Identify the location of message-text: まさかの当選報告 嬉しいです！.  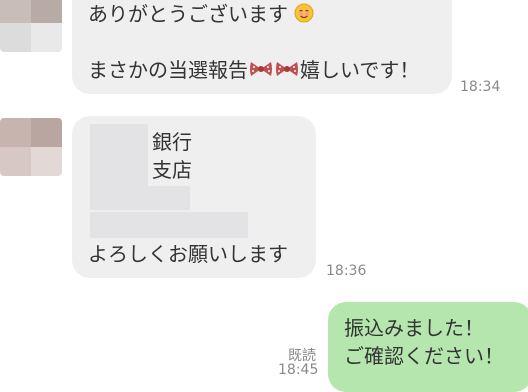
(253, 71).